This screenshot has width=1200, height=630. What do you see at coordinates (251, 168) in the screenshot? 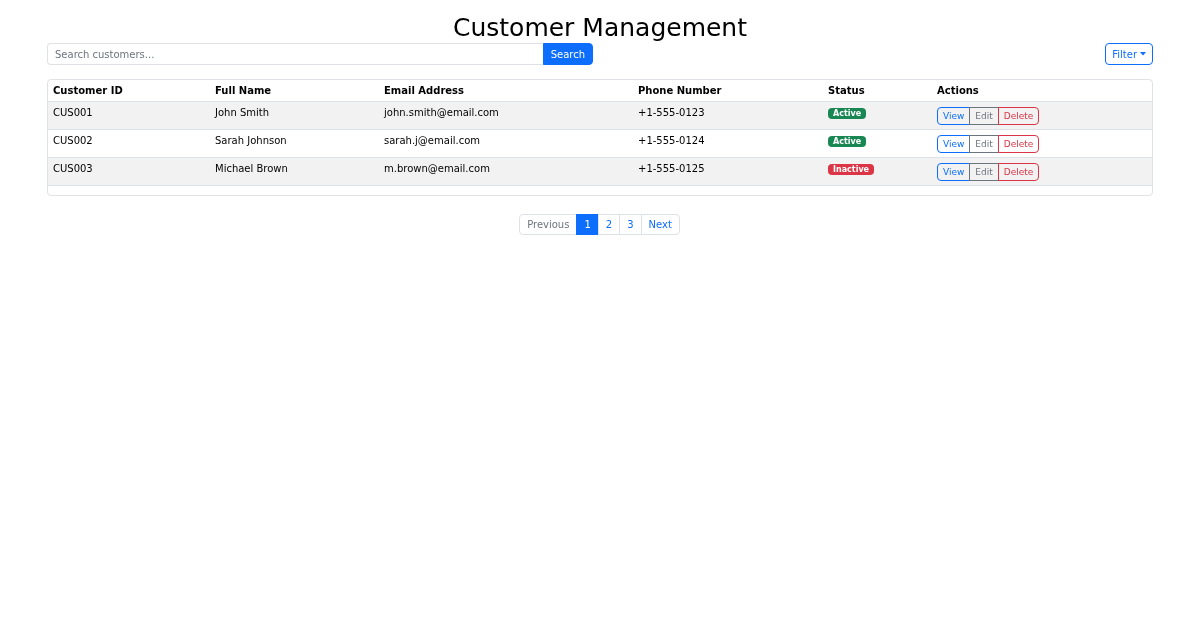
I see `name-cell: Michael Brown` at bounding box center [251, 168].